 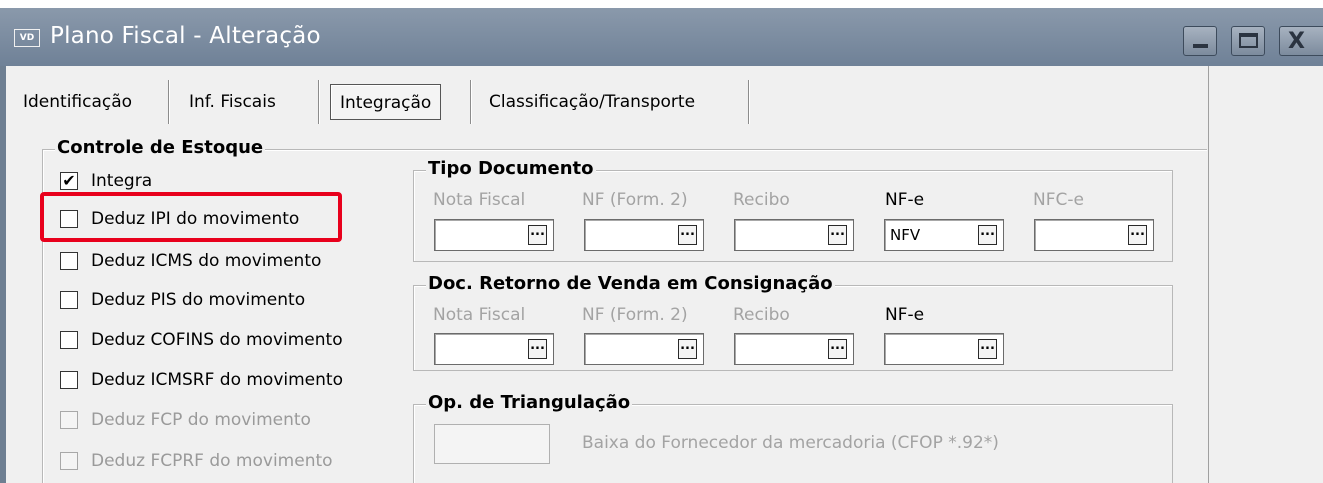 I want to click on triangulacao-input, so click(x=492, y=444).